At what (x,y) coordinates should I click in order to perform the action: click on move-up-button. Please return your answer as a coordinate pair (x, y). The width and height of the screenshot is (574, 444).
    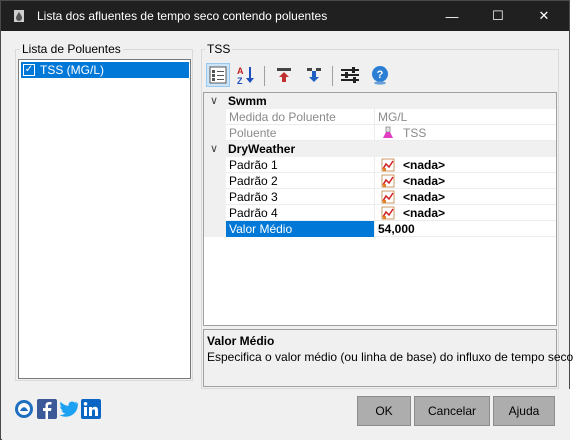
    Looking at the image, I should click on (284, 75).